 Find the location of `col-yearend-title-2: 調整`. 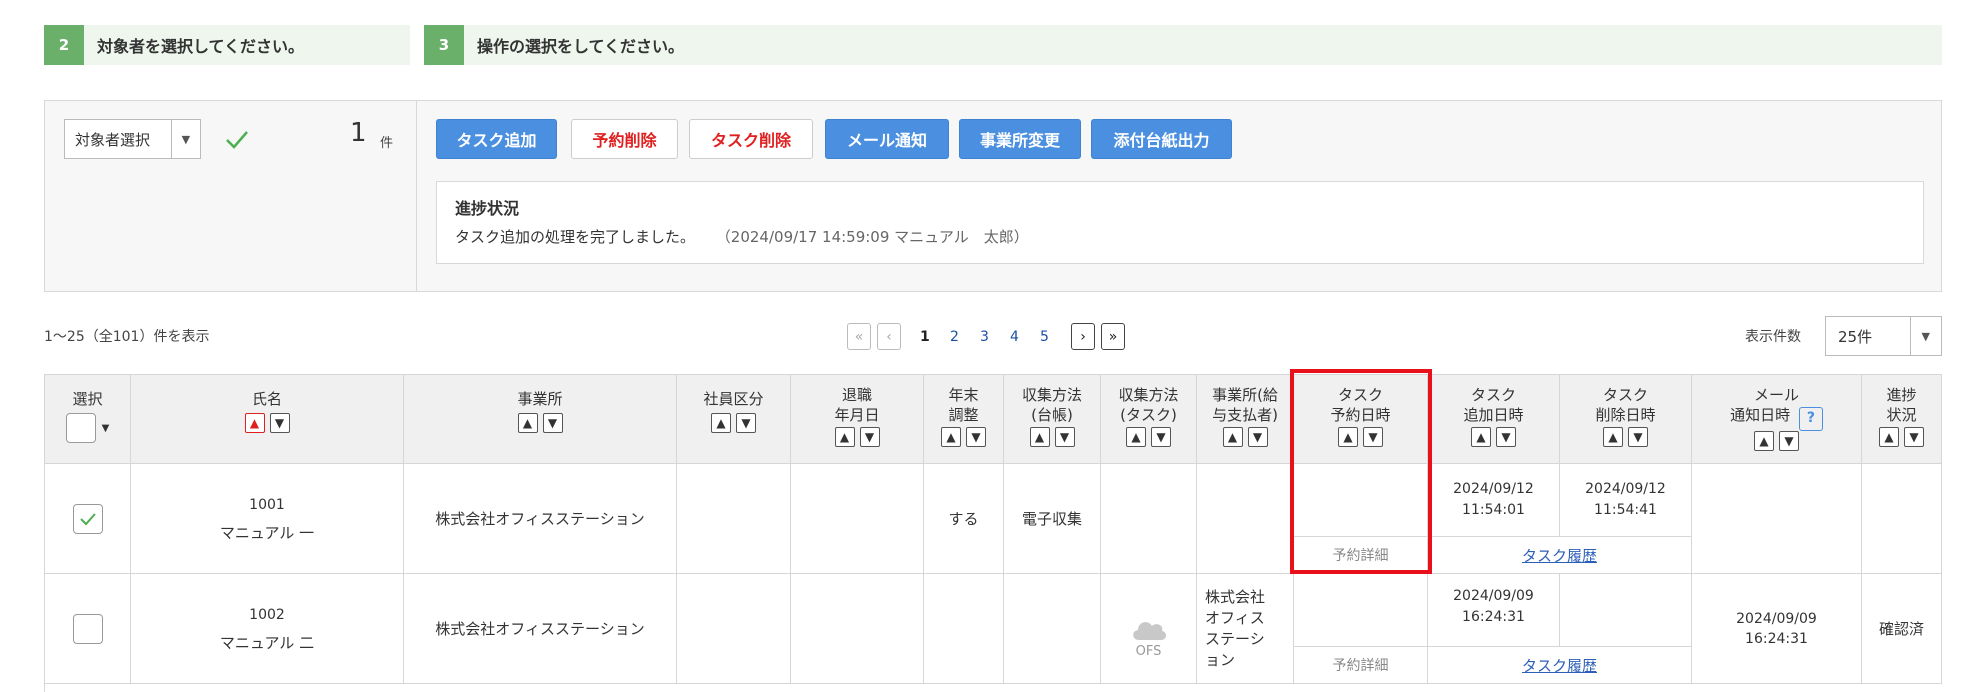

col-yearend-title-2: 調整 is located at coordinates (963, 415).